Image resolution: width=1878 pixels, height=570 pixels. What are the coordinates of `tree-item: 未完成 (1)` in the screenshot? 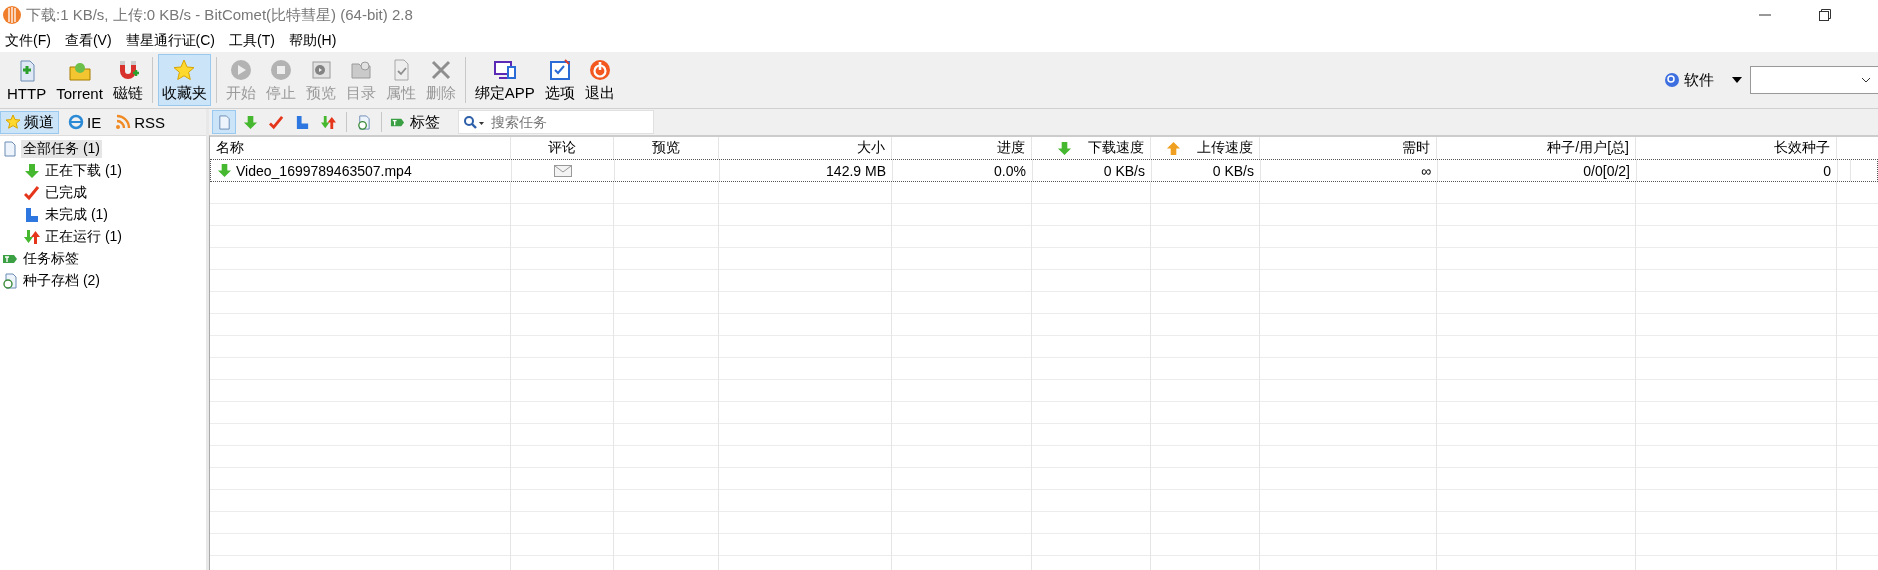 It's located at (55, 215).